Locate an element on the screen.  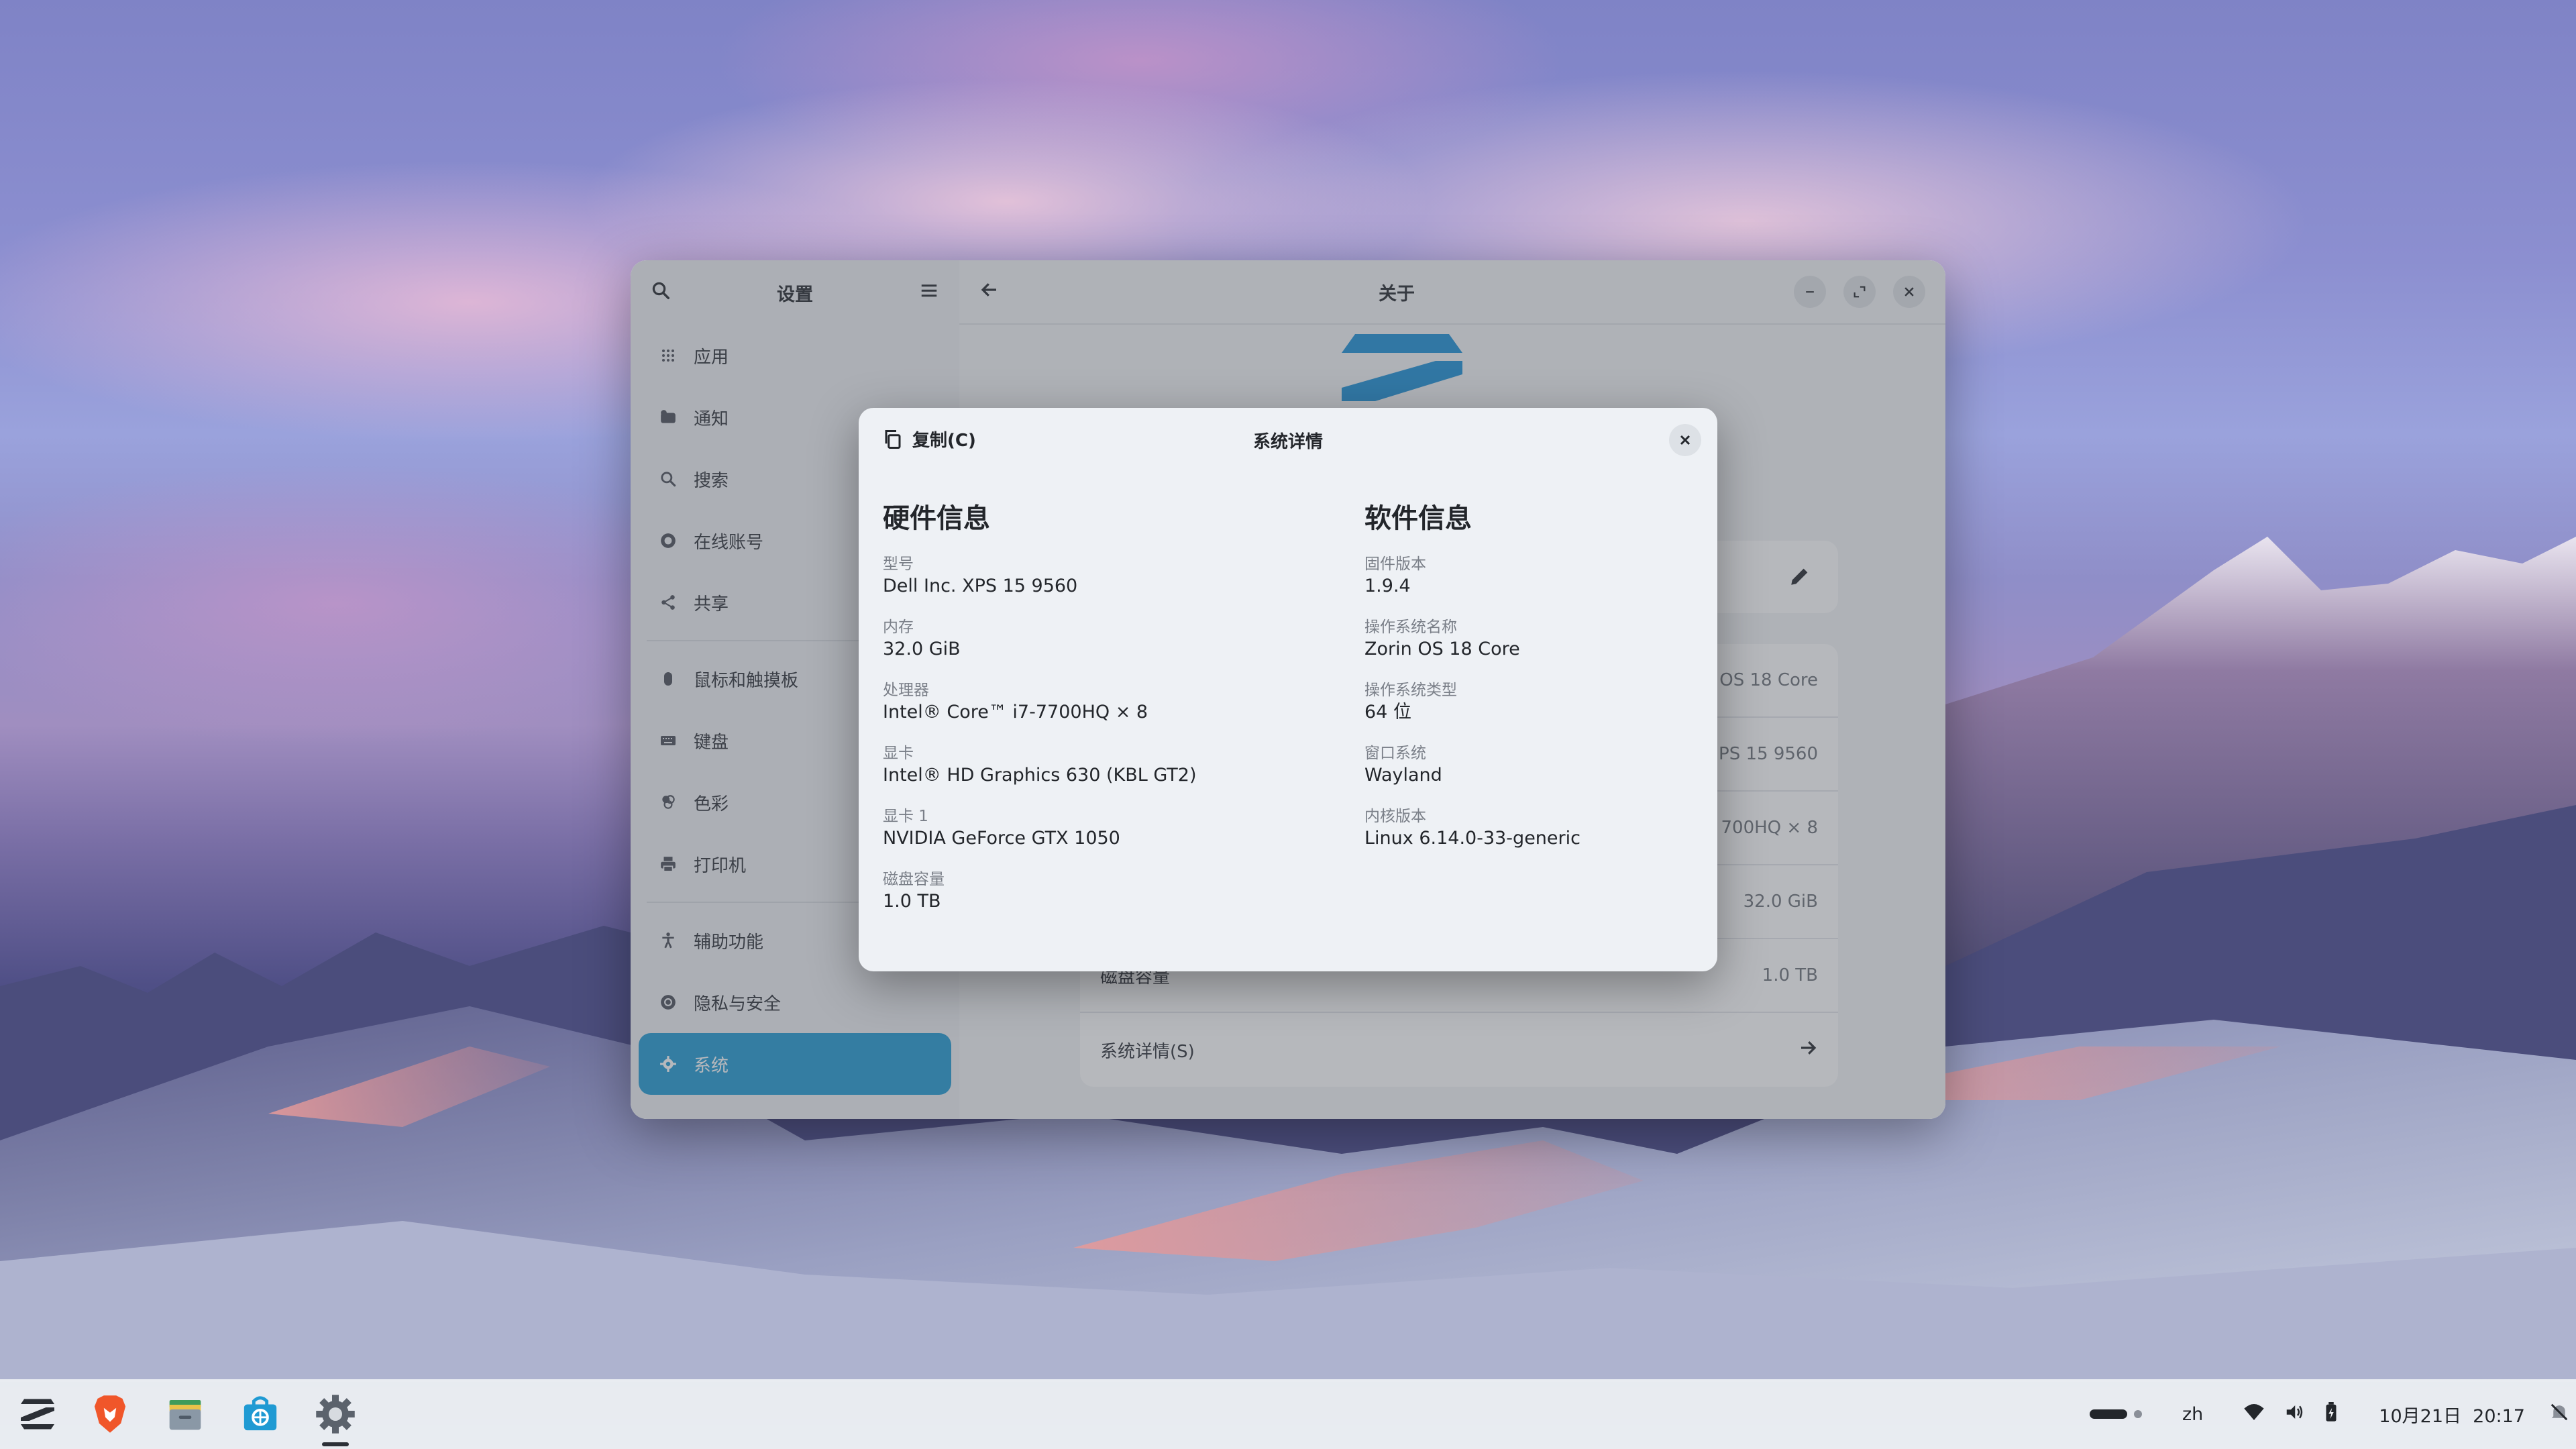
sw-field-kernel: 内核版本 Linux 6.14.0-33-generic is located at coordinates (1472, 828).